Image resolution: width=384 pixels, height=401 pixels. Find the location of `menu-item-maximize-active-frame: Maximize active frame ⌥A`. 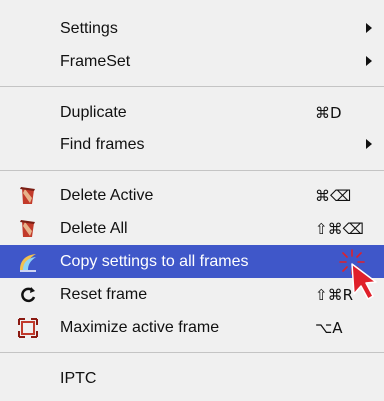

menu-item-maximize-active-frame: Maximize active frame ⌥A is located at coordinates (192, 327).